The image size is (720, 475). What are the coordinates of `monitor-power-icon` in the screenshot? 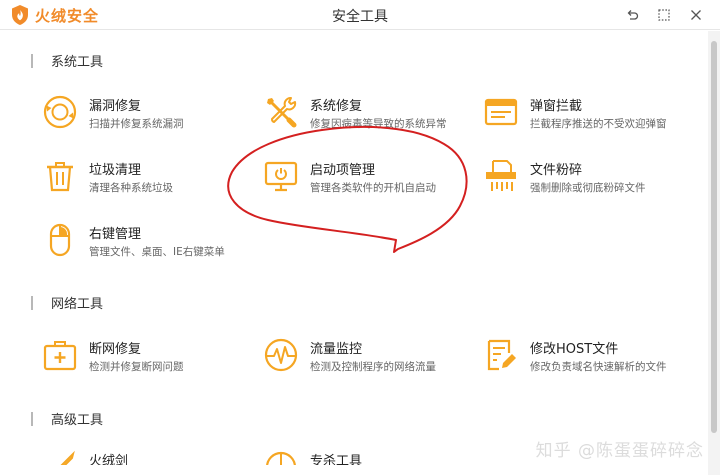 It's located at (281, 176).